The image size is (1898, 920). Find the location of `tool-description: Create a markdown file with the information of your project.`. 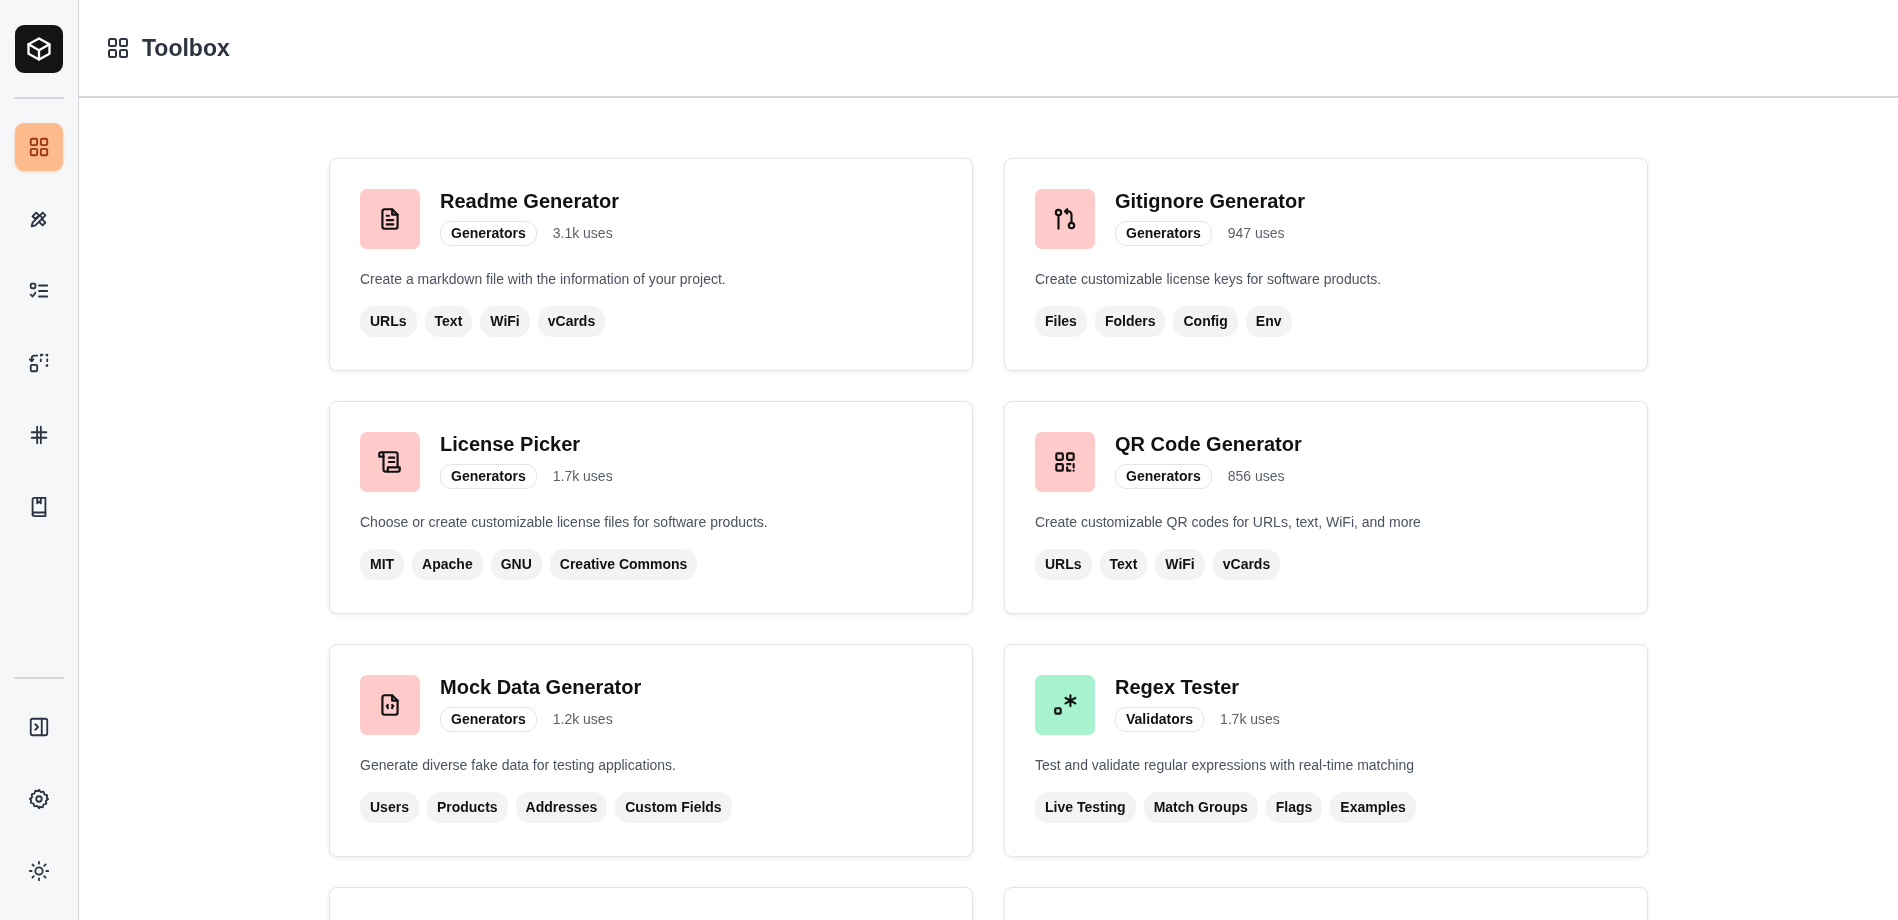

tool-description: Create a markdown file with the information of your project. is located at coordinates (543, 279).